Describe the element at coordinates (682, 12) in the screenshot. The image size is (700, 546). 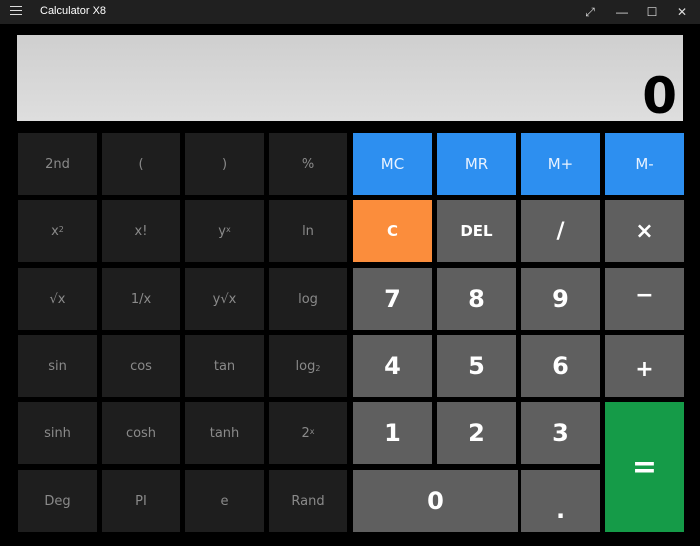
I see `close-button: ✕` at that location.